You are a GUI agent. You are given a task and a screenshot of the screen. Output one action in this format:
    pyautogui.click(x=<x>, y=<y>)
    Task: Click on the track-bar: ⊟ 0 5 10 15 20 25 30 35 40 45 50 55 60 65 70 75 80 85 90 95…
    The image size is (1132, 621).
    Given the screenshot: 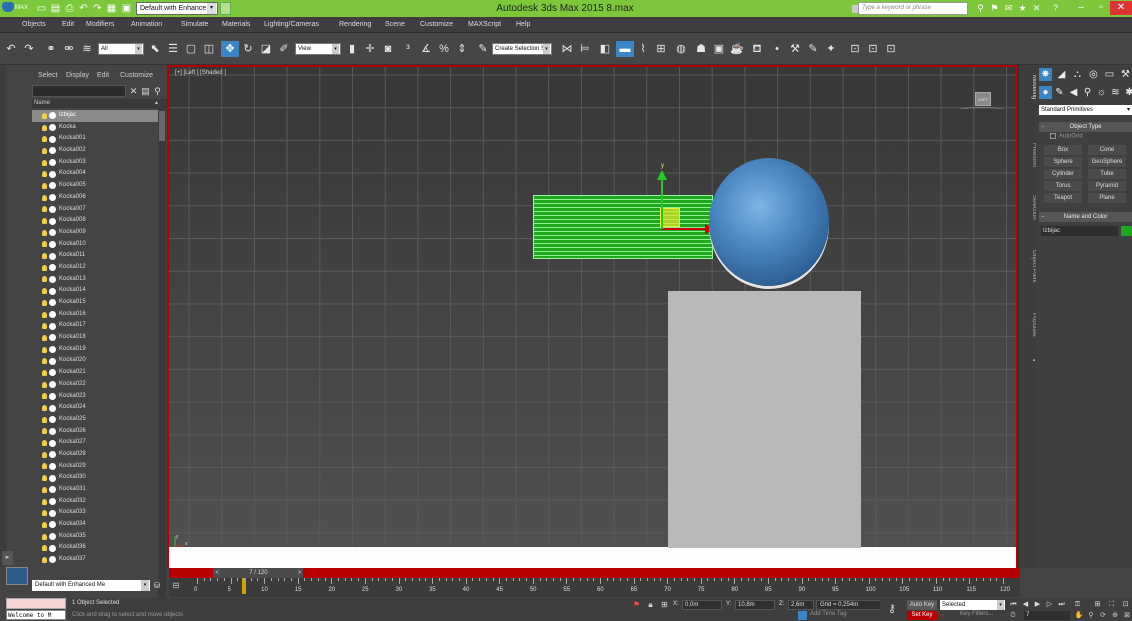 What is the action you would take?
    pyautogui.click(x=594, y=587)
    